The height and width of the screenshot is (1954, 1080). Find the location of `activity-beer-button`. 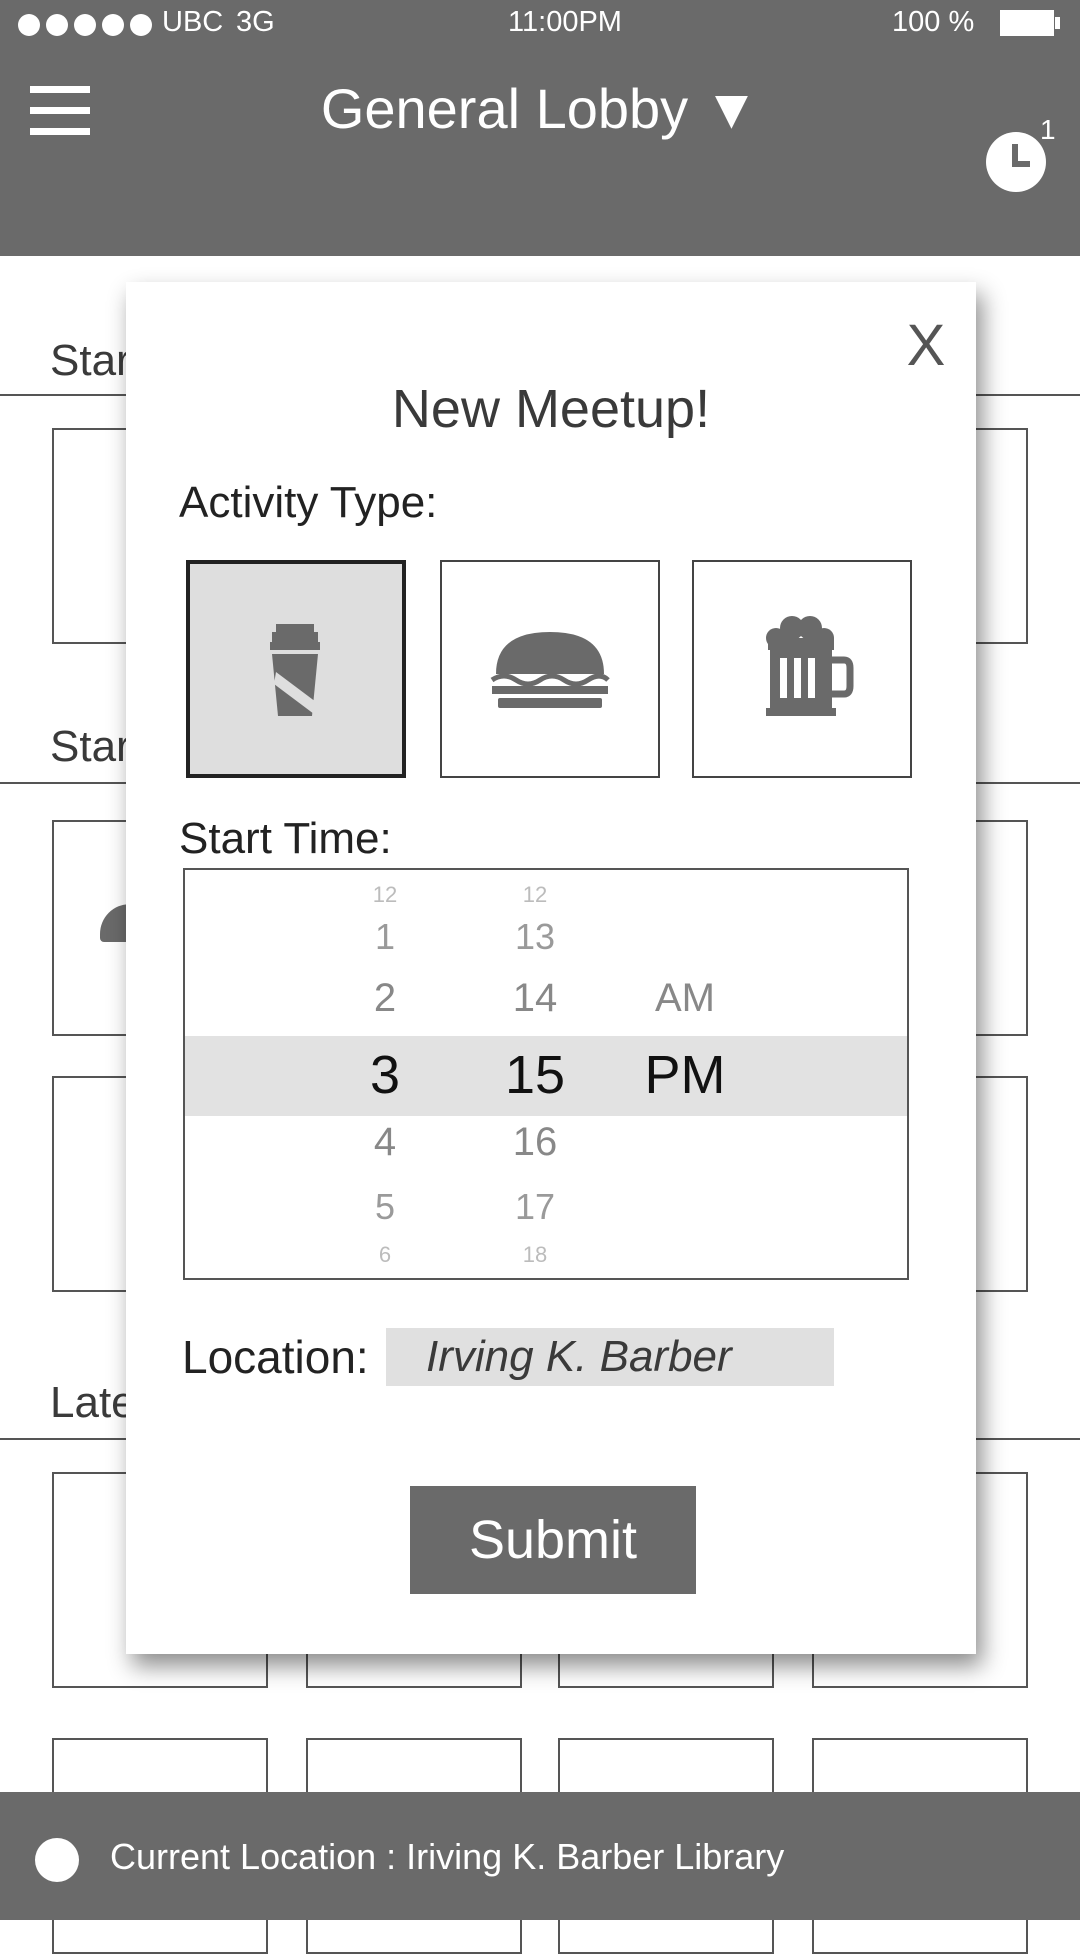

activity-beer-button is located at coordinates (802, 669).